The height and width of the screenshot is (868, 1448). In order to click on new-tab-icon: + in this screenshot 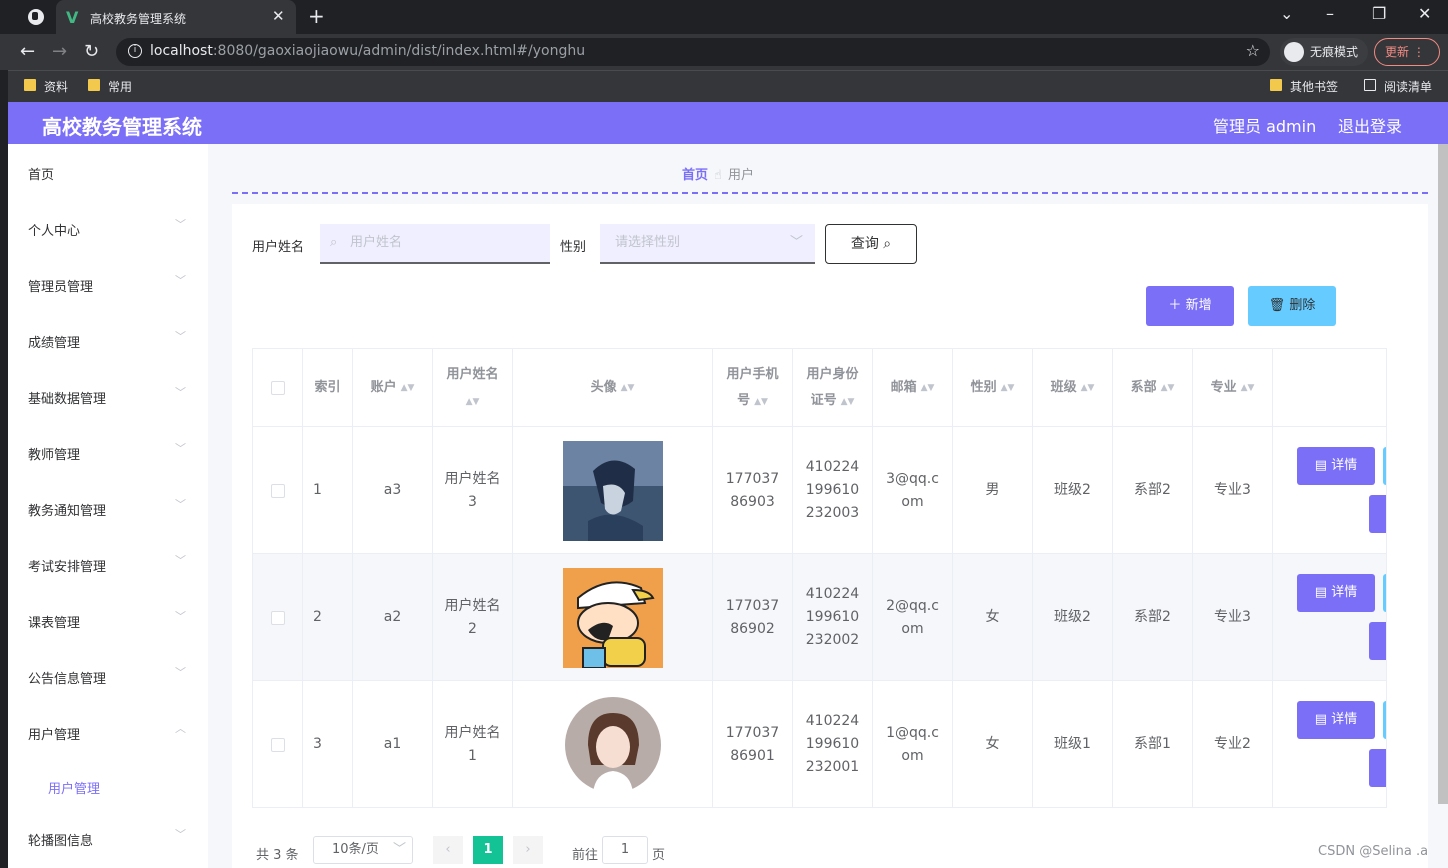, I will do `click(316, 16)`.